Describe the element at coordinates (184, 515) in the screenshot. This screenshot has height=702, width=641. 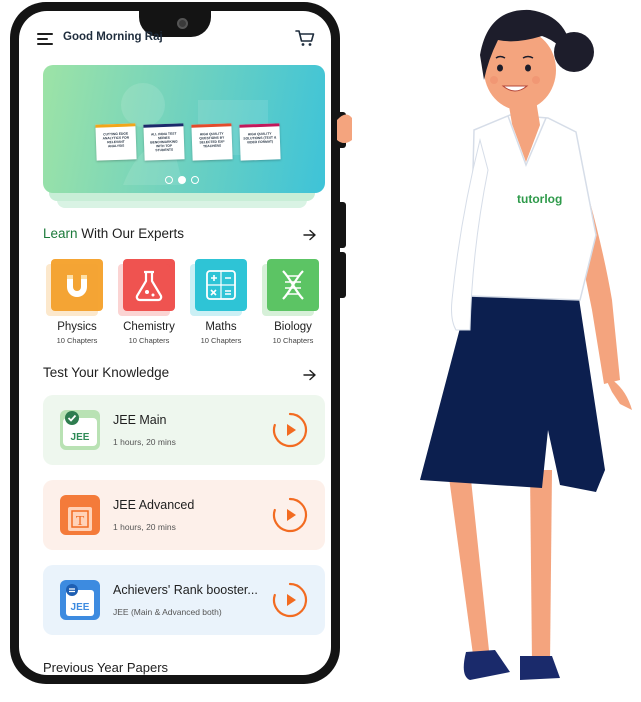
I see `test-card-jee-advanced: T JEE Advanced 1 hours, 20 mins` at that location.